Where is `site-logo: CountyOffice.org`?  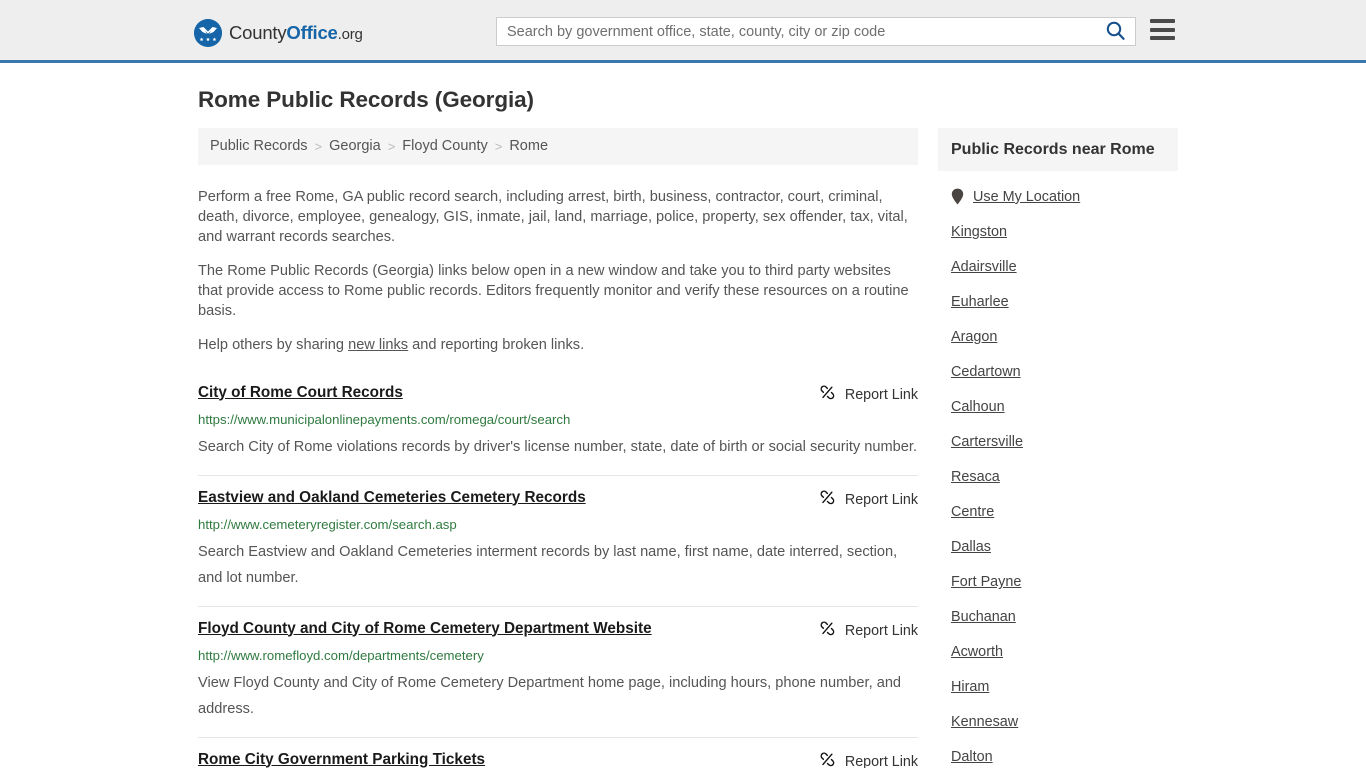 site-logo: CountyOffice.org is located at coordinates (278, 33).